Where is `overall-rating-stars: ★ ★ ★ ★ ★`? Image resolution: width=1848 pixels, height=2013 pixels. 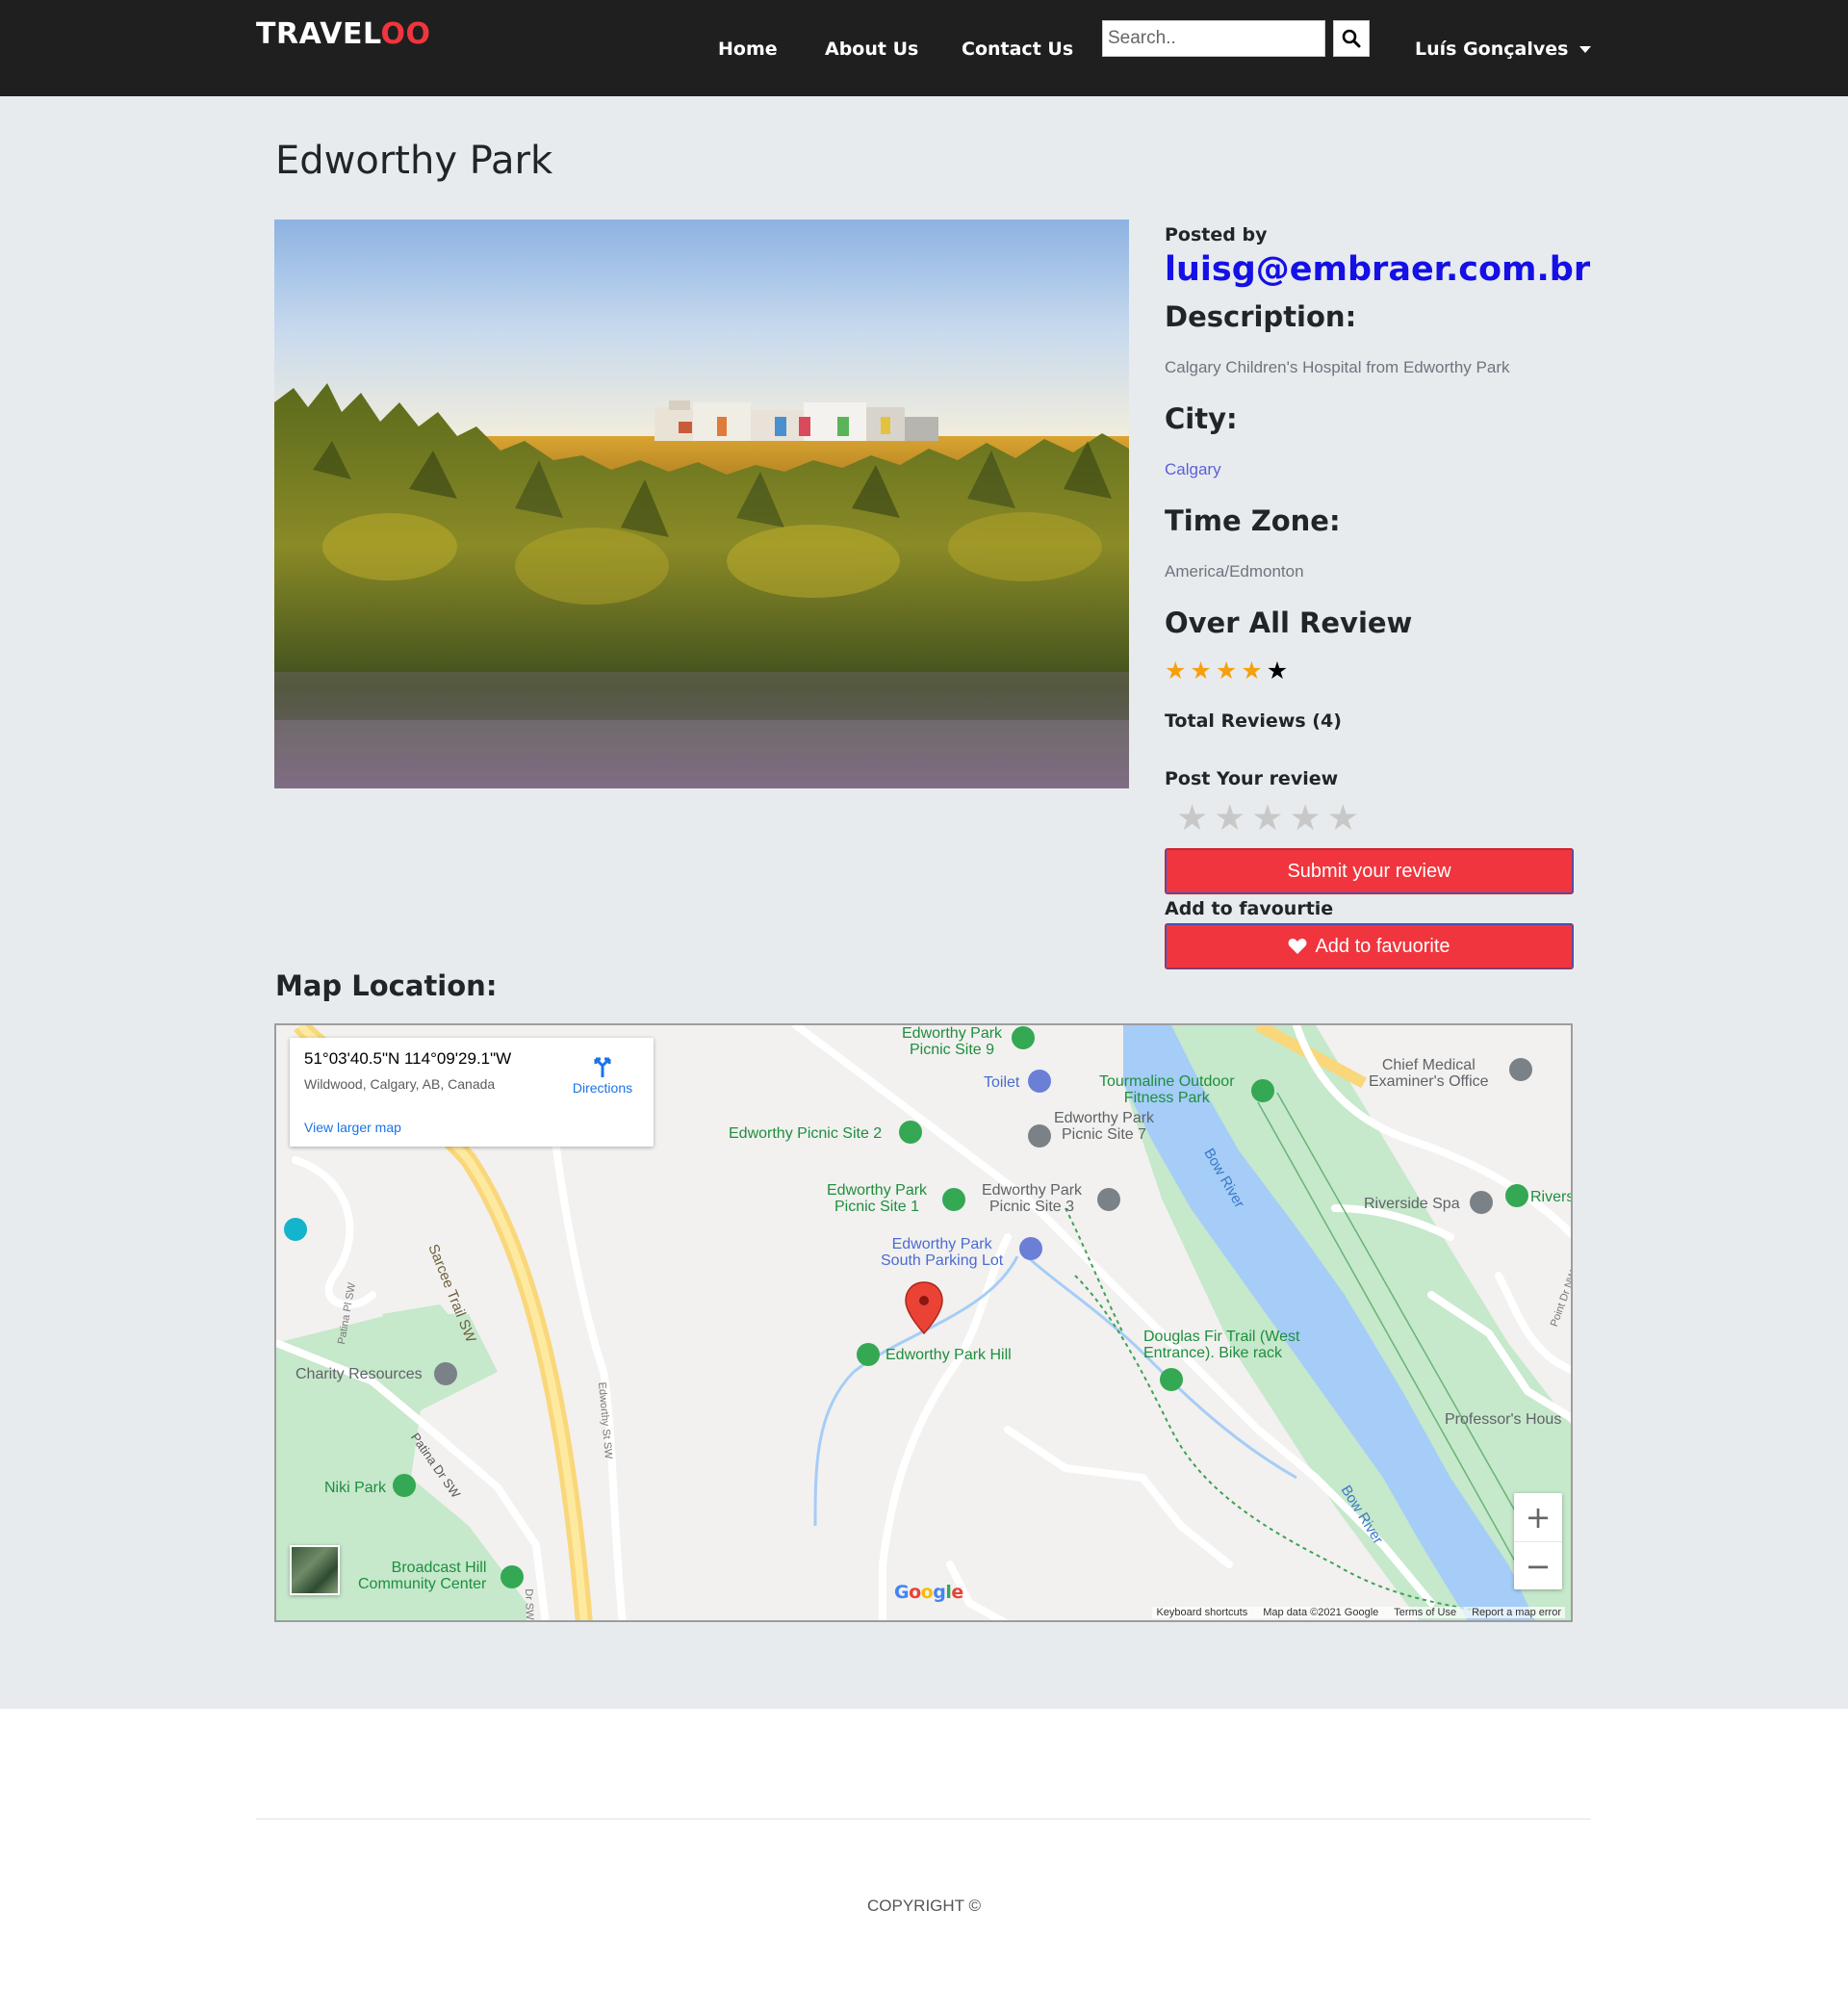
overall-rating-stars: ★ ★ ★ ★ ★ is located at coordinates (1226, 671).